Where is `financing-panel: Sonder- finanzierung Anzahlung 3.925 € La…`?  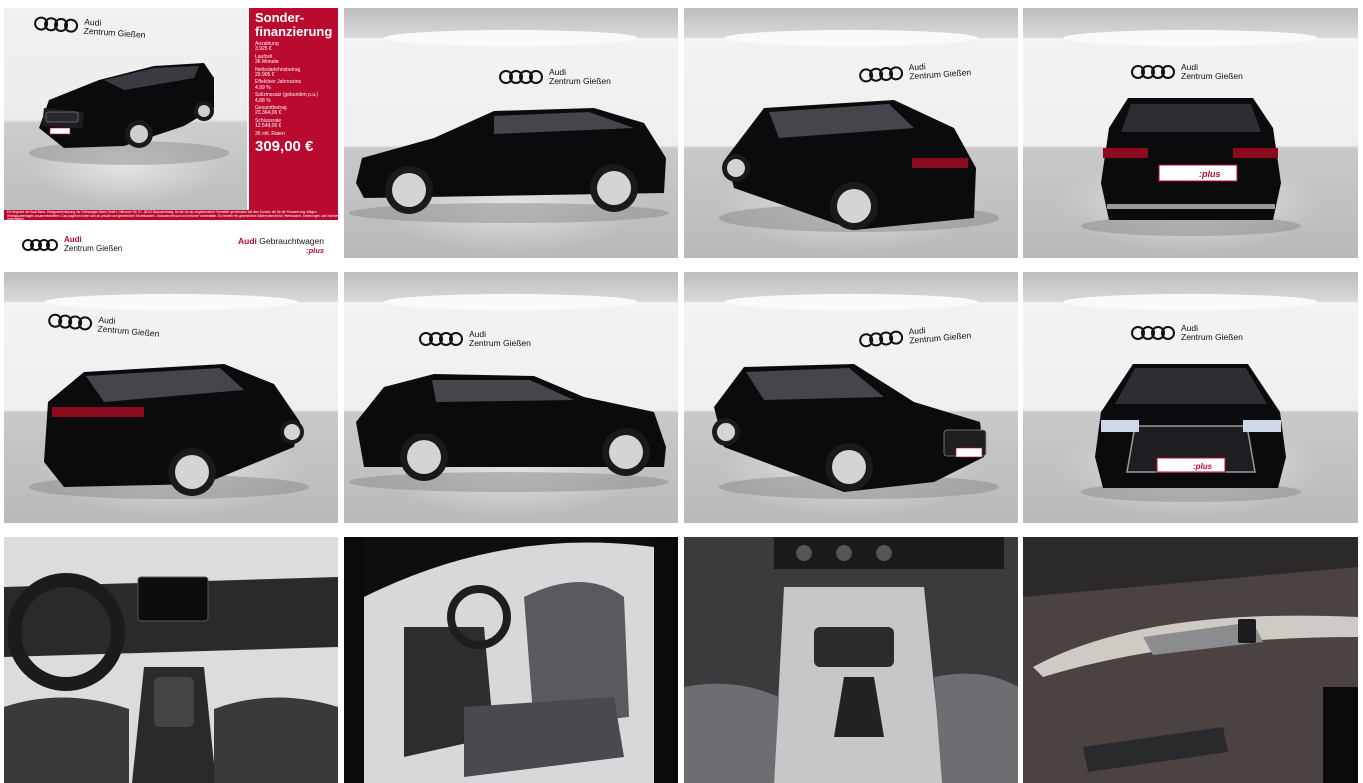
financing-panel: Sonder- finanzierung Anzahlung 3.925 € La… is located at coordinates (293, 109).